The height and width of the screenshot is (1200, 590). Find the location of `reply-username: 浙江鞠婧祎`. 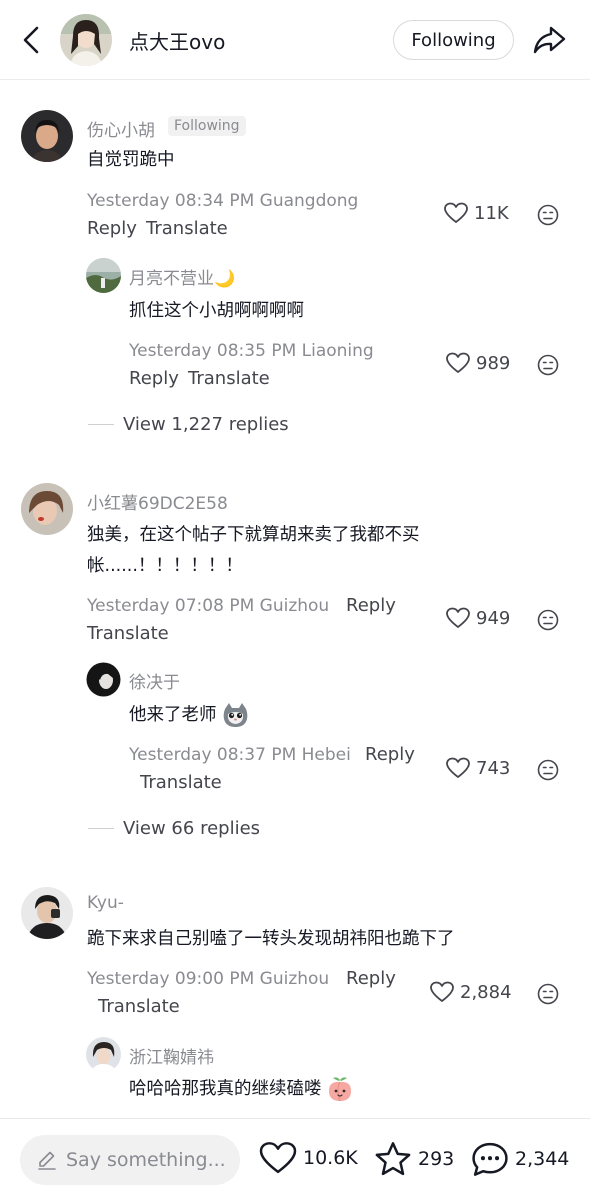

reply-username: 浙江鞠婧祎 is located at coordinates (171, 1055).